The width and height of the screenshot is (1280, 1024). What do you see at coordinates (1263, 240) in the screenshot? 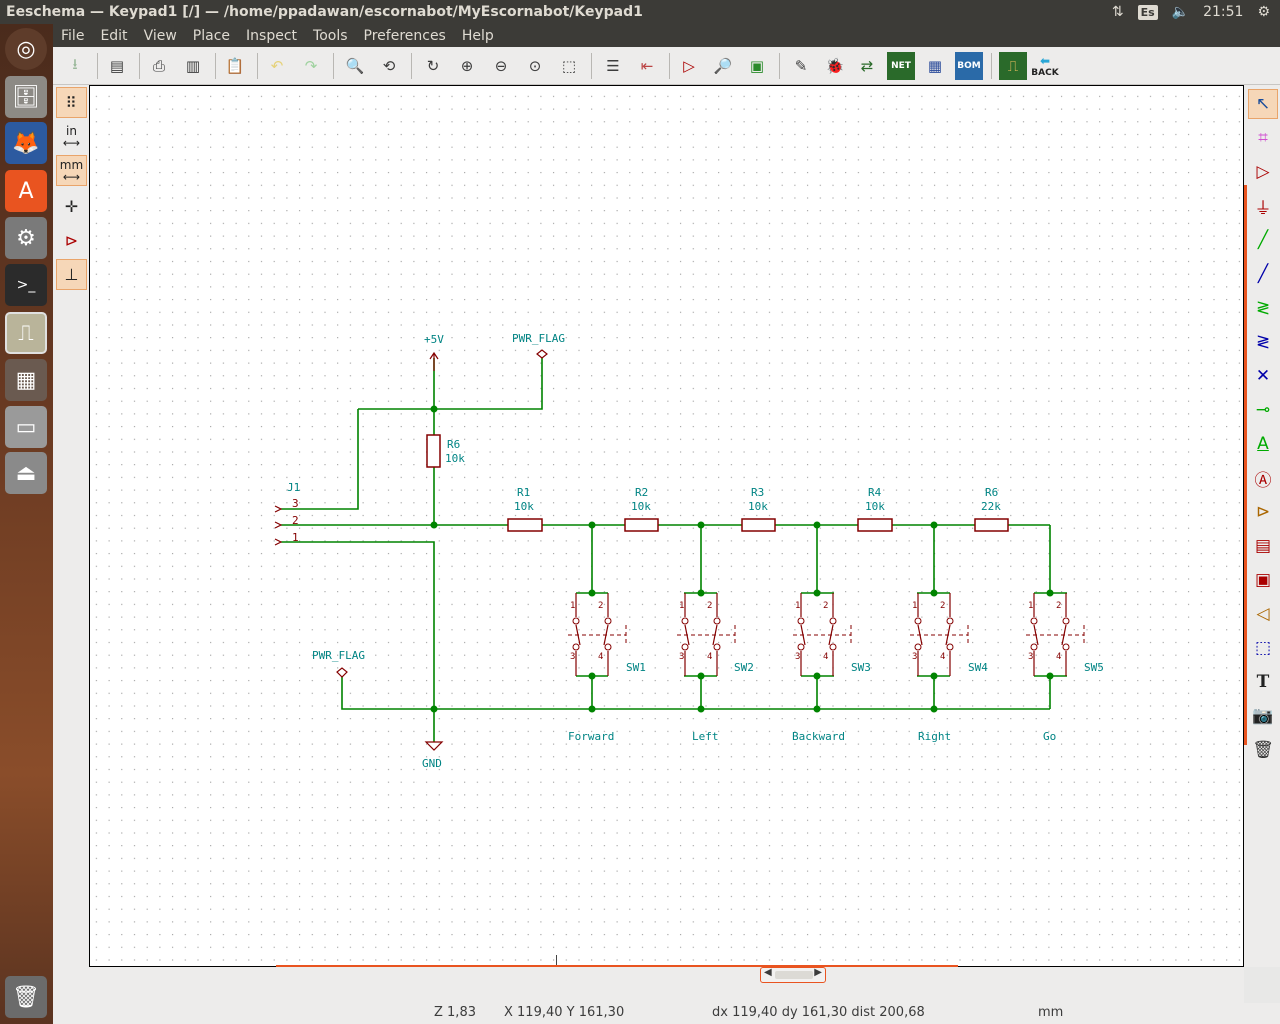
I see `place-wire-icon: ╱` at bounding box center [1263, 240].